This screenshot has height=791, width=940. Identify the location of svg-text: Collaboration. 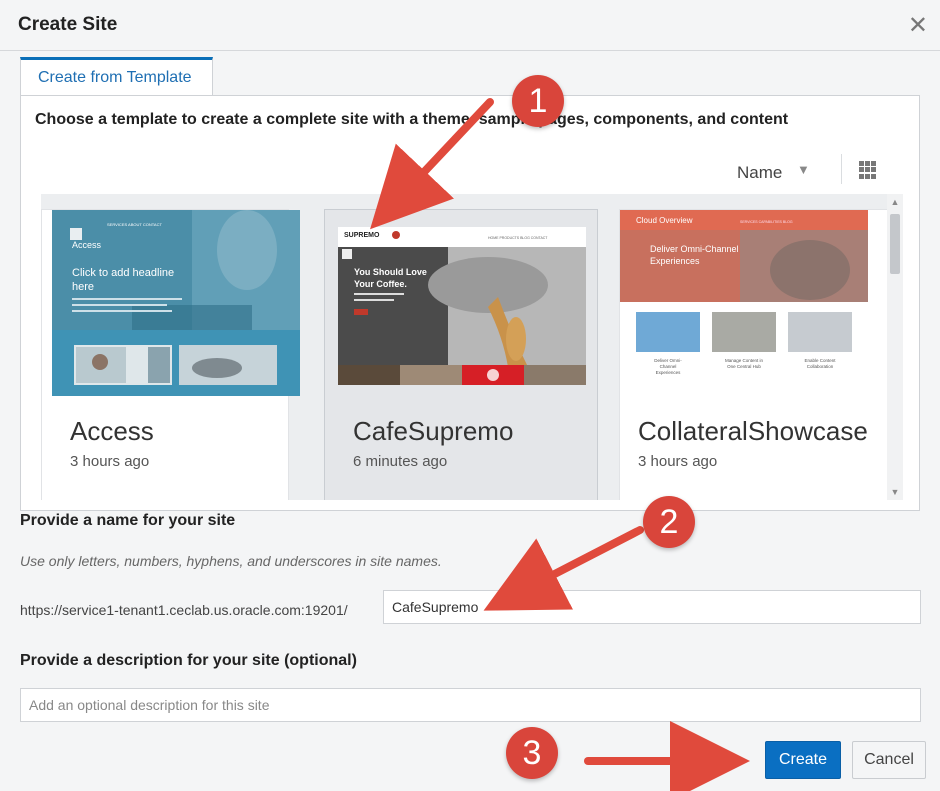
(820, 366).